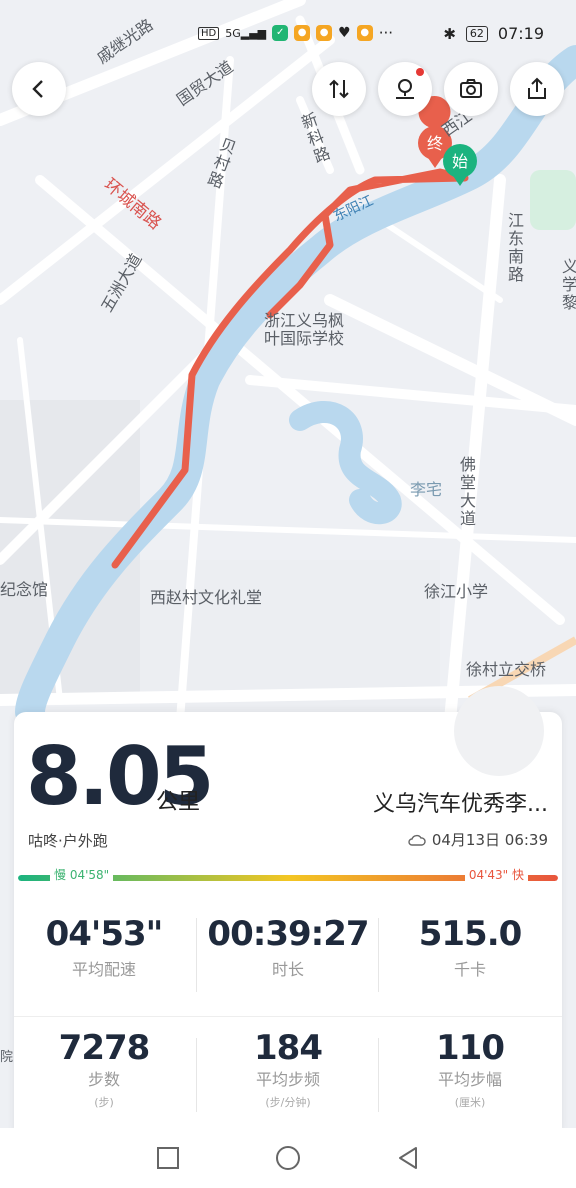 This screenshot has height=1188, width=576. Describe the element at coordinates (178, 802) in the screenshot. I see `distance-unit: 公里` at that location.